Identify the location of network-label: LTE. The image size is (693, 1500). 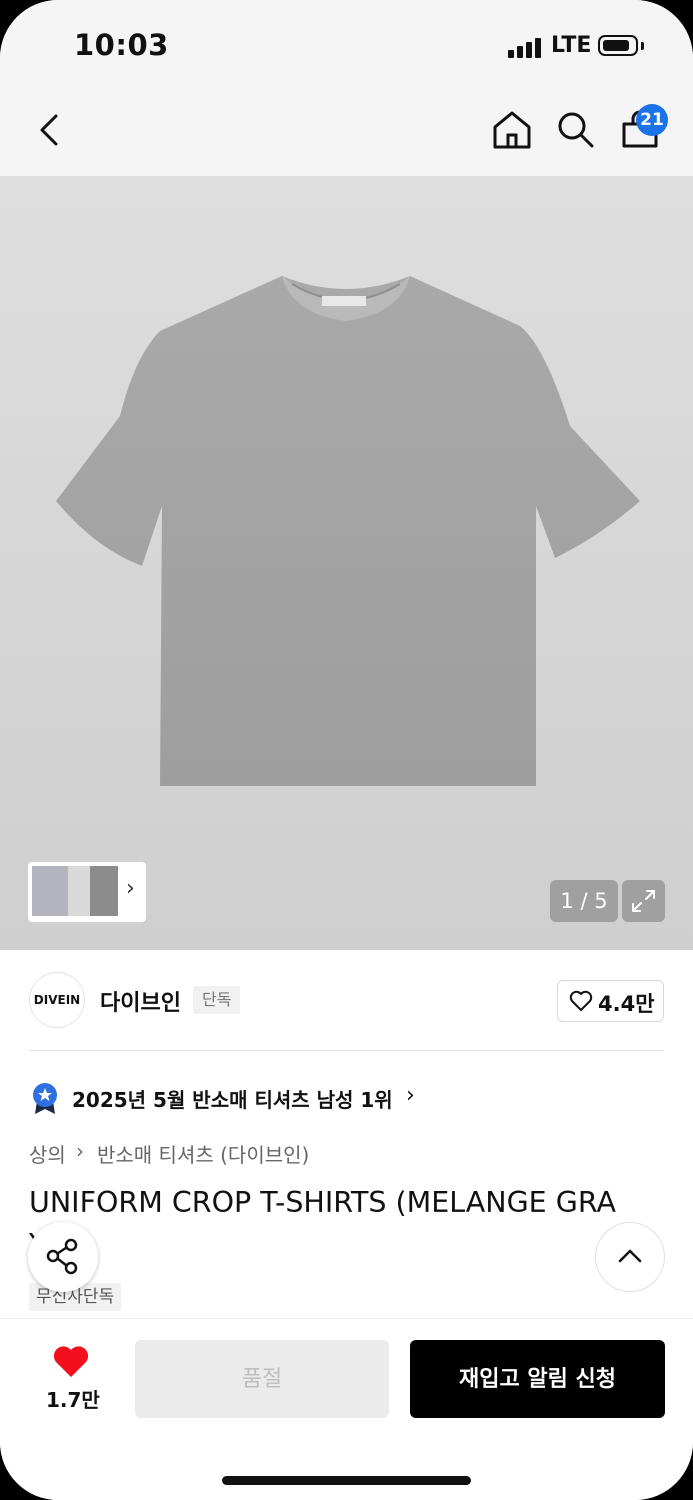
(571, 45).